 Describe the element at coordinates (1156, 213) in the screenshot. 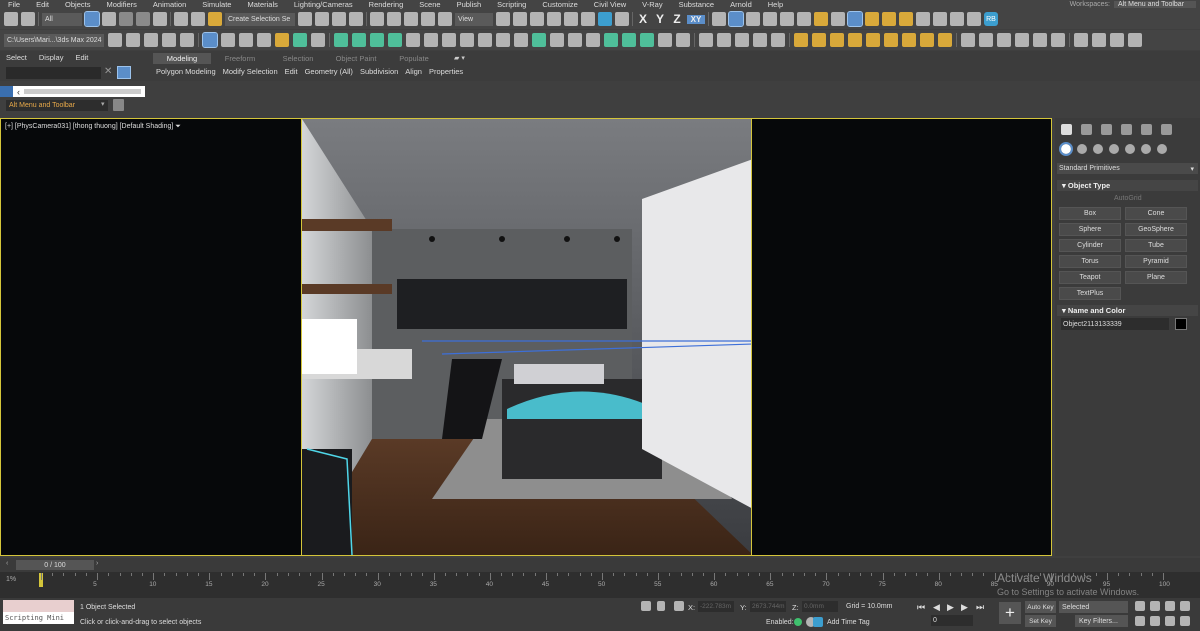

I see `cone-button: Cone` at that location.